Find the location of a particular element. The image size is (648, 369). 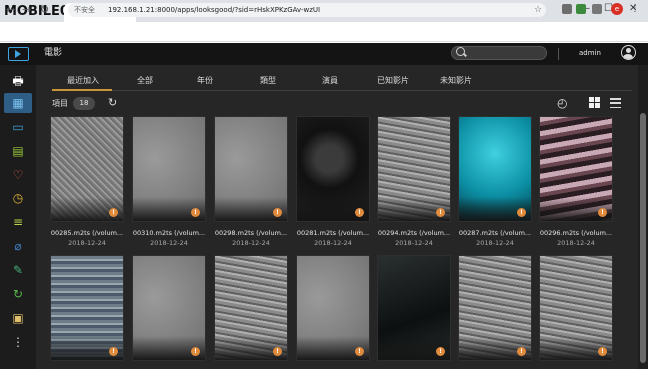

app-logo-icon is located at coordinates (18, 54).